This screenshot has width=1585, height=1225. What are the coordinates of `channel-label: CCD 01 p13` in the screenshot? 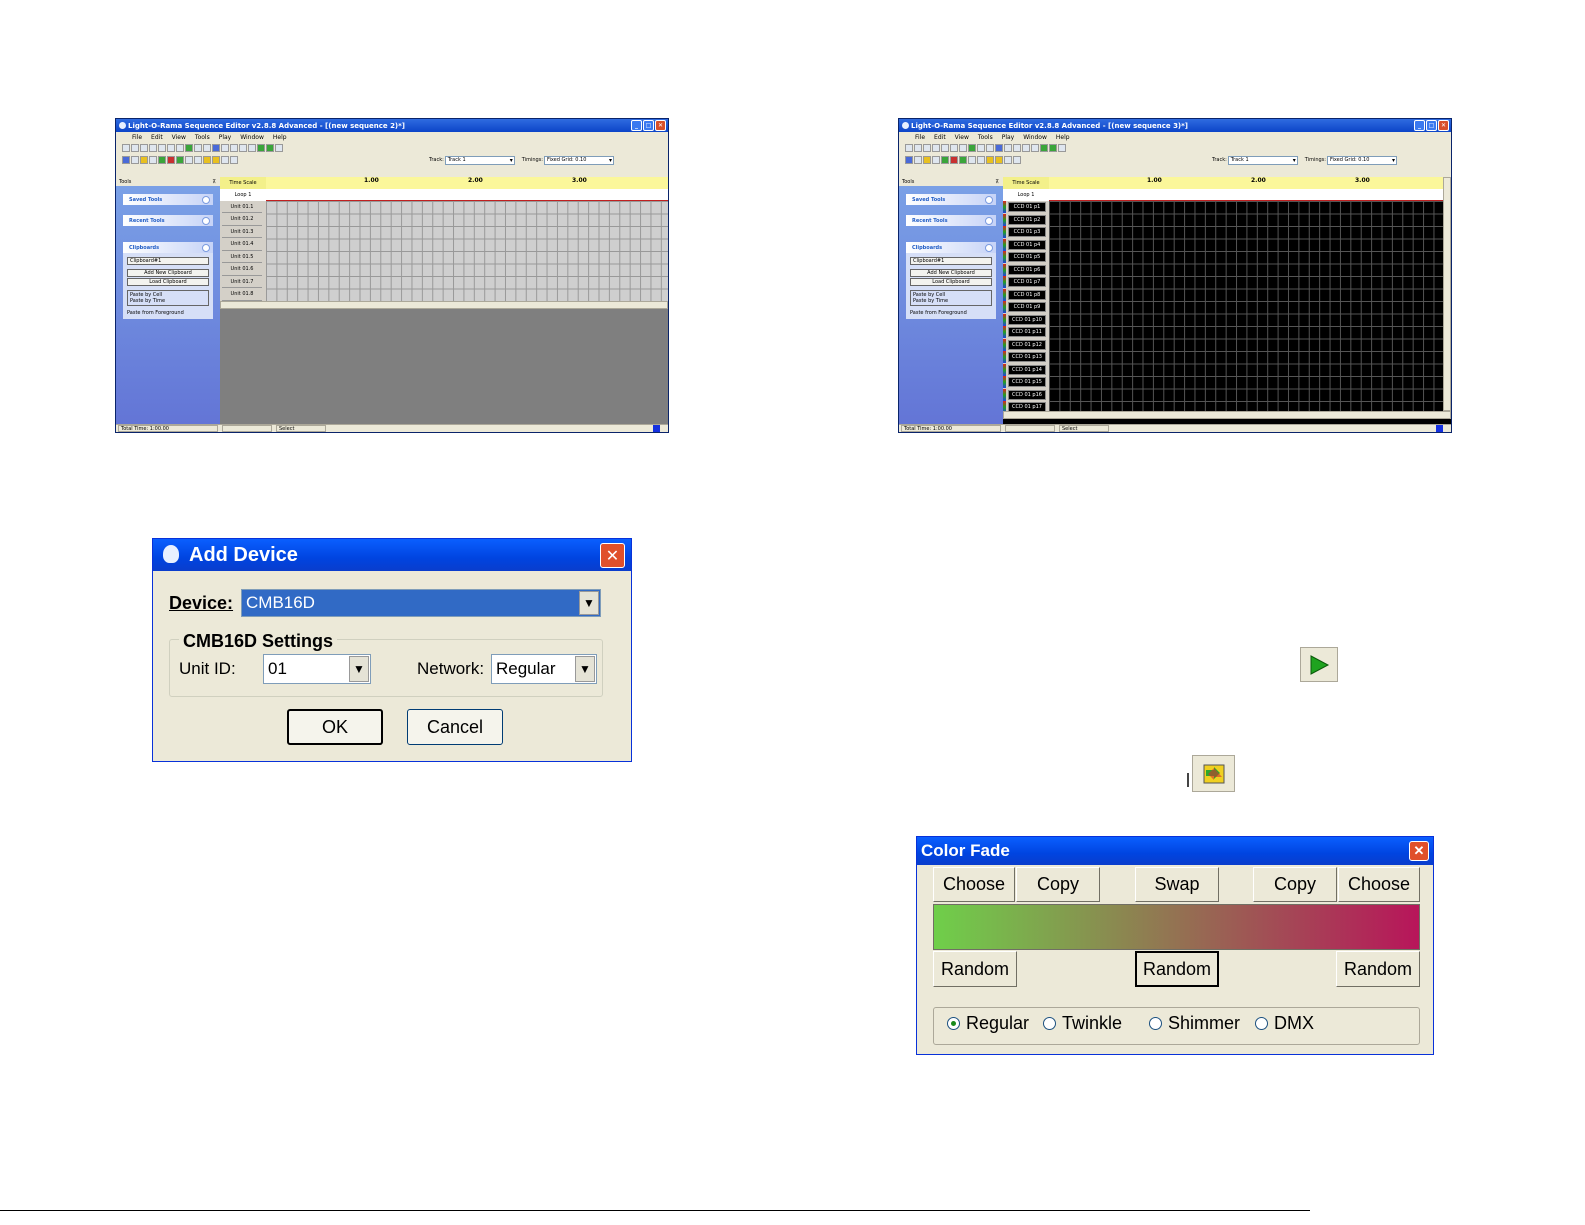 It's located at (1027, 357).